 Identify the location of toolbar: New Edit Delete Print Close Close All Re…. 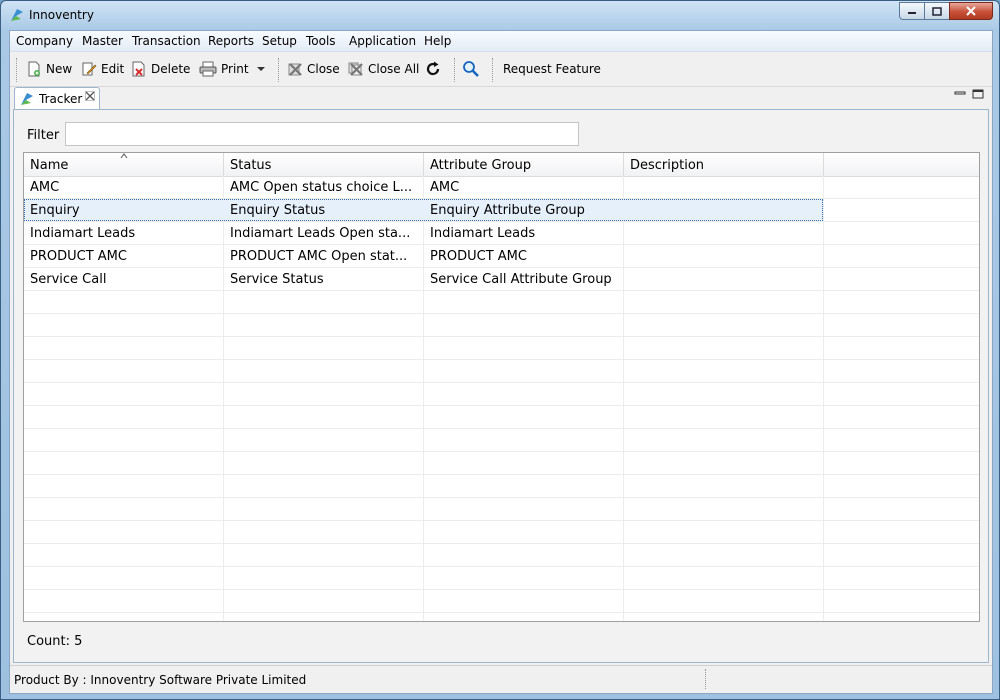
(501, 69).